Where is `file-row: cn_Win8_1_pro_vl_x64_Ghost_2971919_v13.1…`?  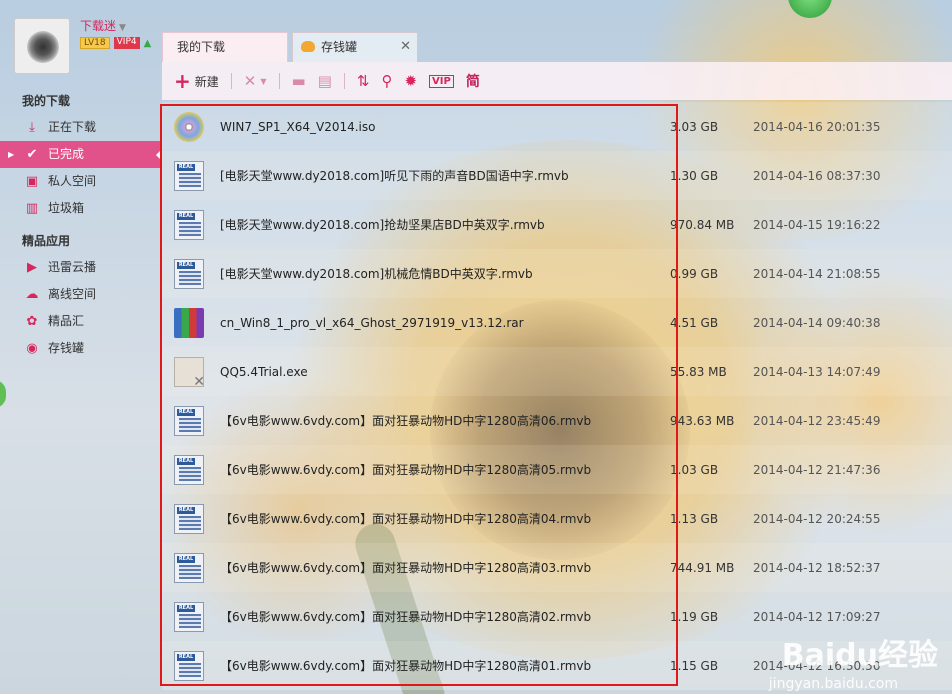 file-row: cn_Win8_1_pro_vl_x64_Ghost_2971919_v13.1… is located at coordinates (557, 322).